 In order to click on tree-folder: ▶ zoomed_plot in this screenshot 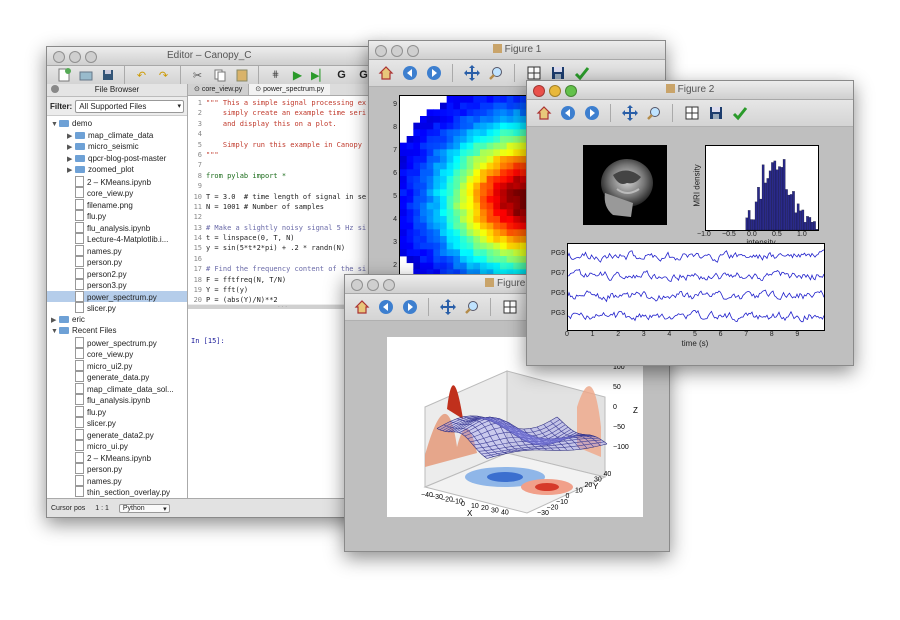, I will do `click(117, 170)`.